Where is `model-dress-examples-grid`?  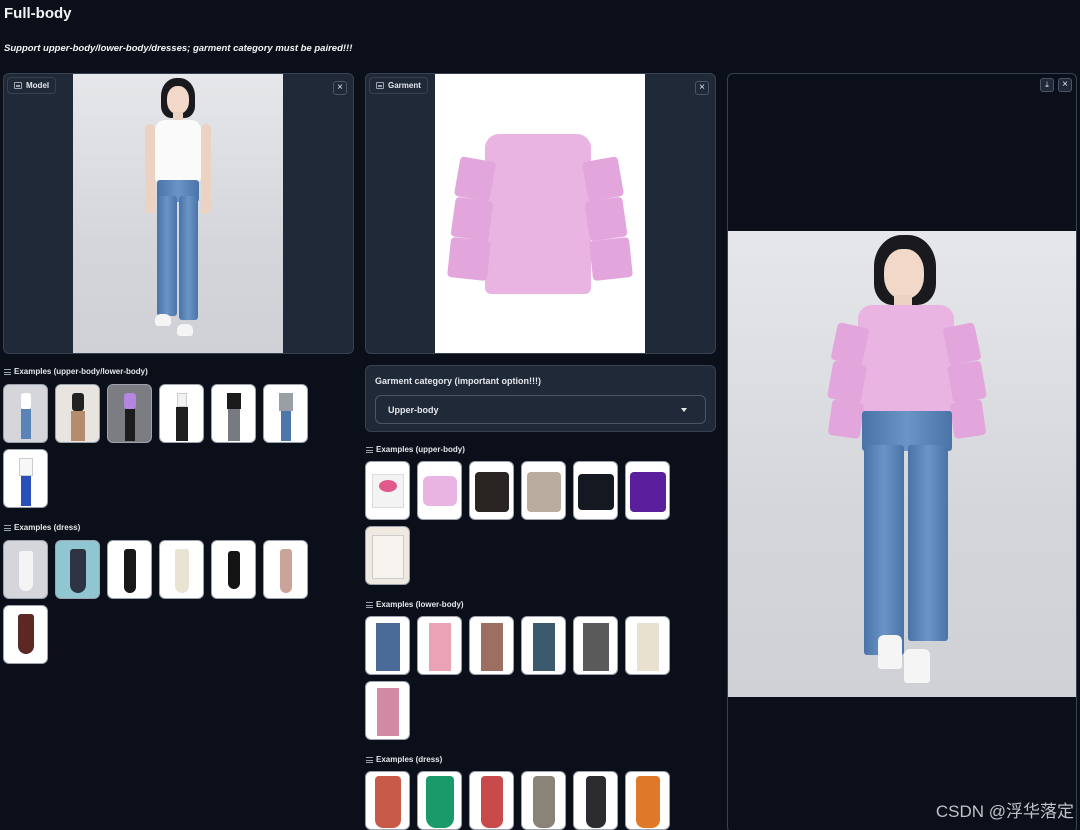
model-dress-examples-grid is located at coordinates (158, 602).